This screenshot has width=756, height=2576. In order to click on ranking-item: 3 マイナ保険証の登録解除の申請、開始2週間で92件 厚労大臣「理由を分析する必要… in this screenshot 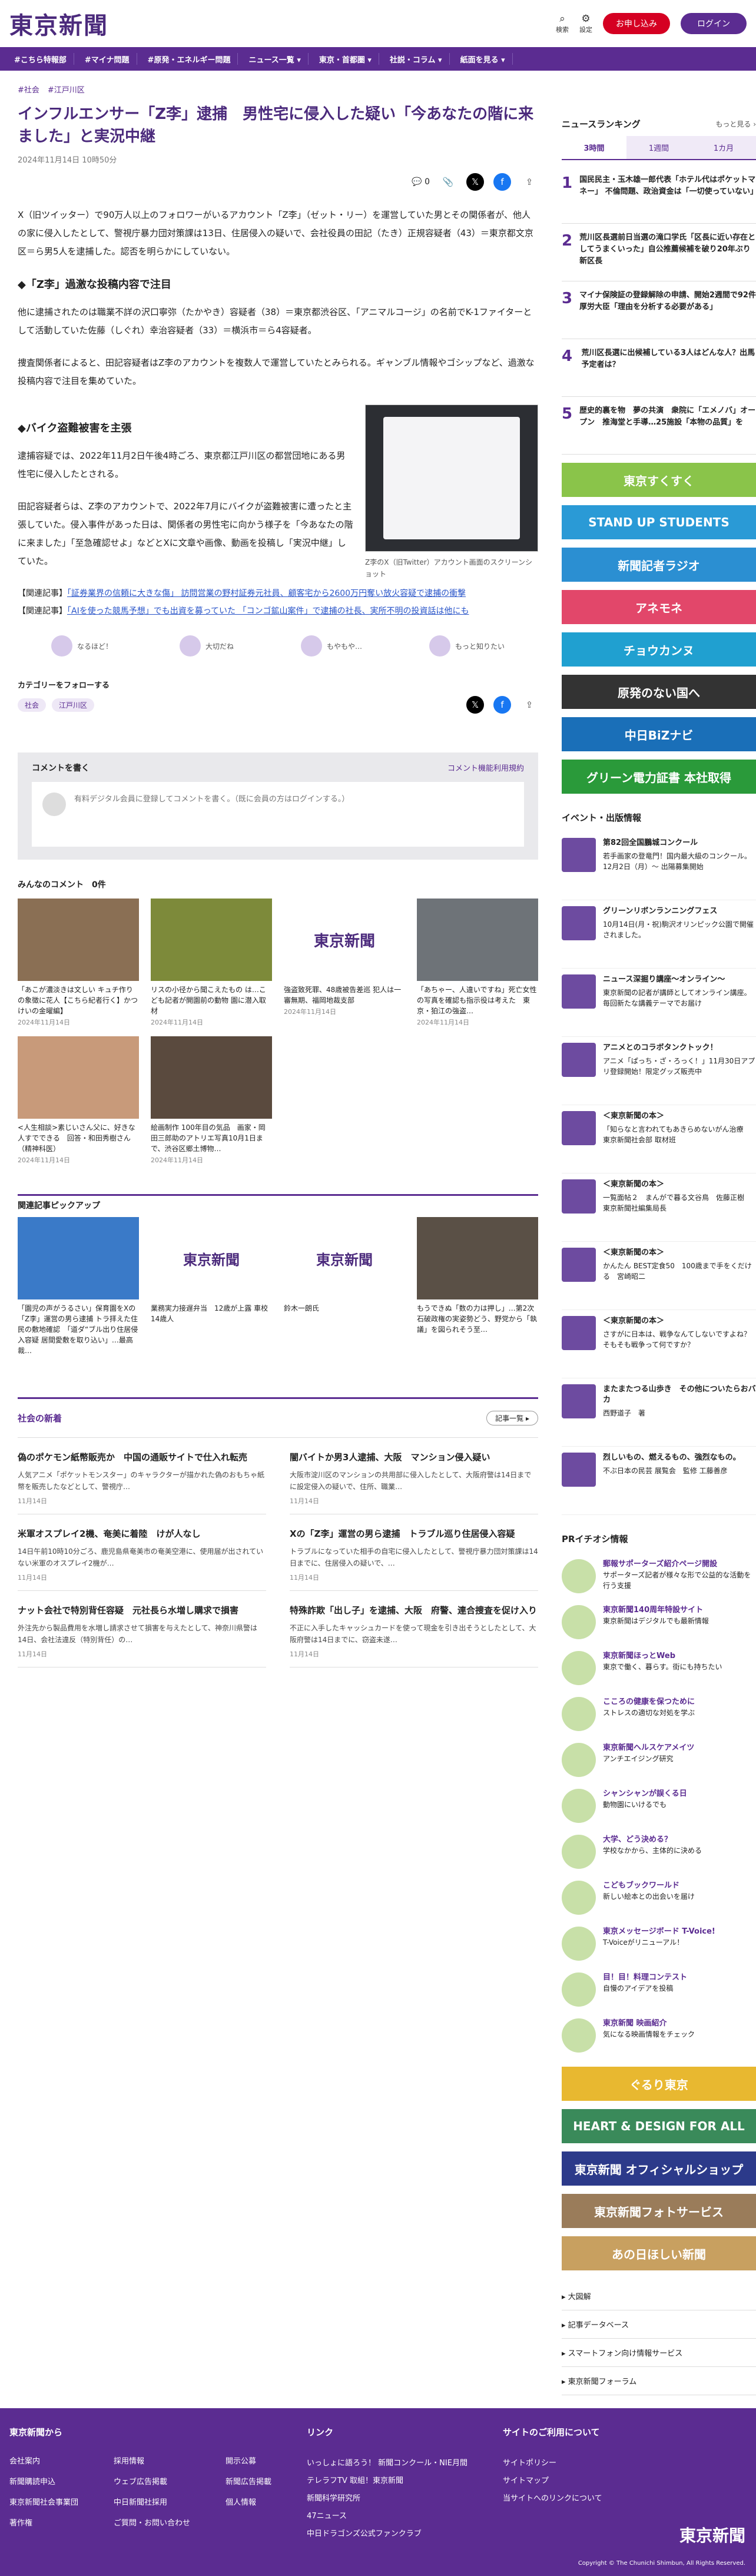, I will do `click(659, 310)`.